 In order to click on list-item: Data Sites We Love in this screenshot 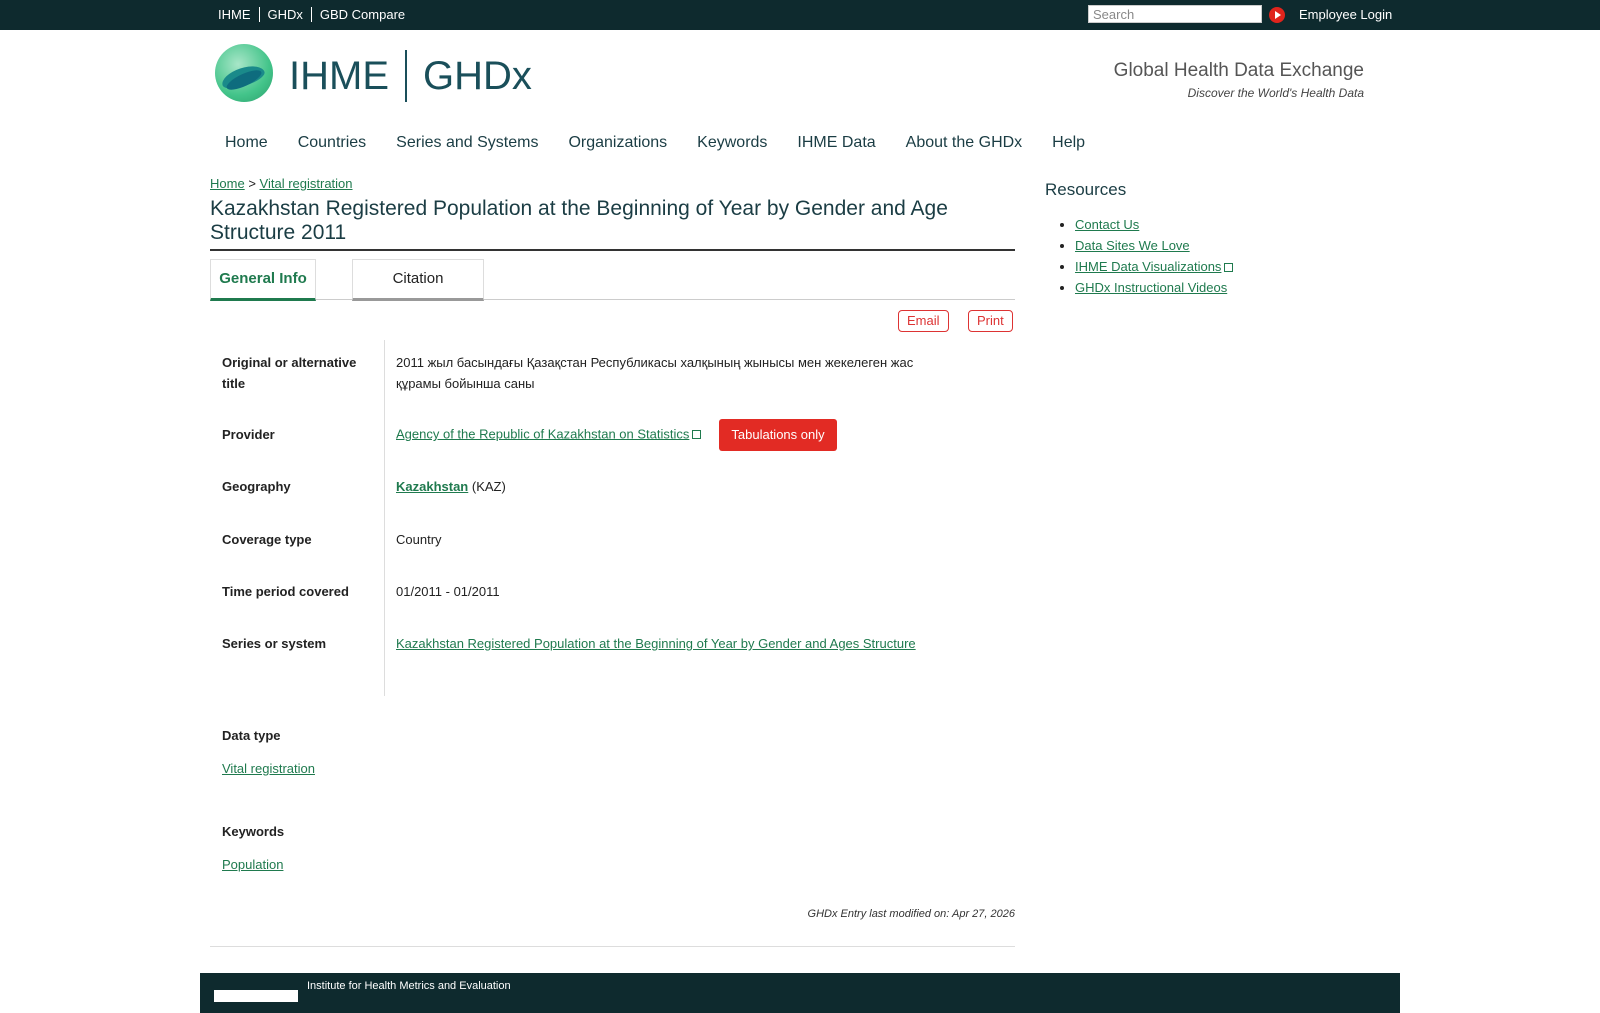, I will do `click(1154, 245)`.